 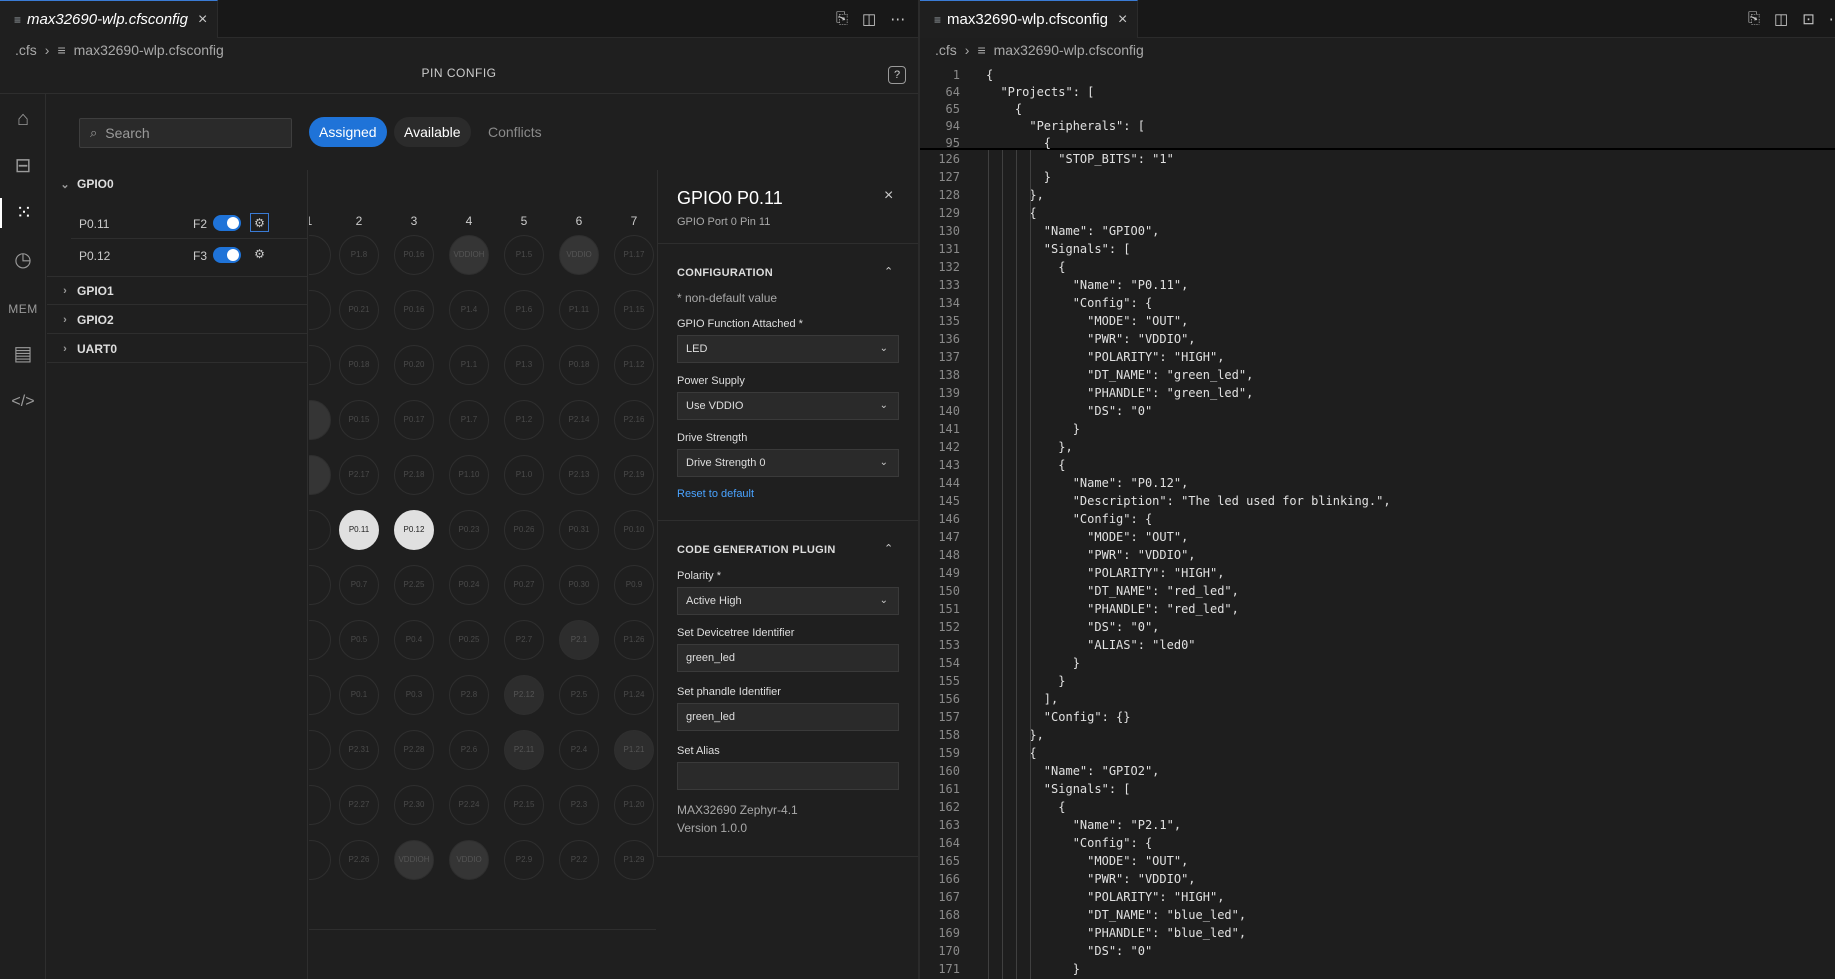 I want to click on code-line: 166 "PWR": "VDDIO",, so click(x=1377, y=879).